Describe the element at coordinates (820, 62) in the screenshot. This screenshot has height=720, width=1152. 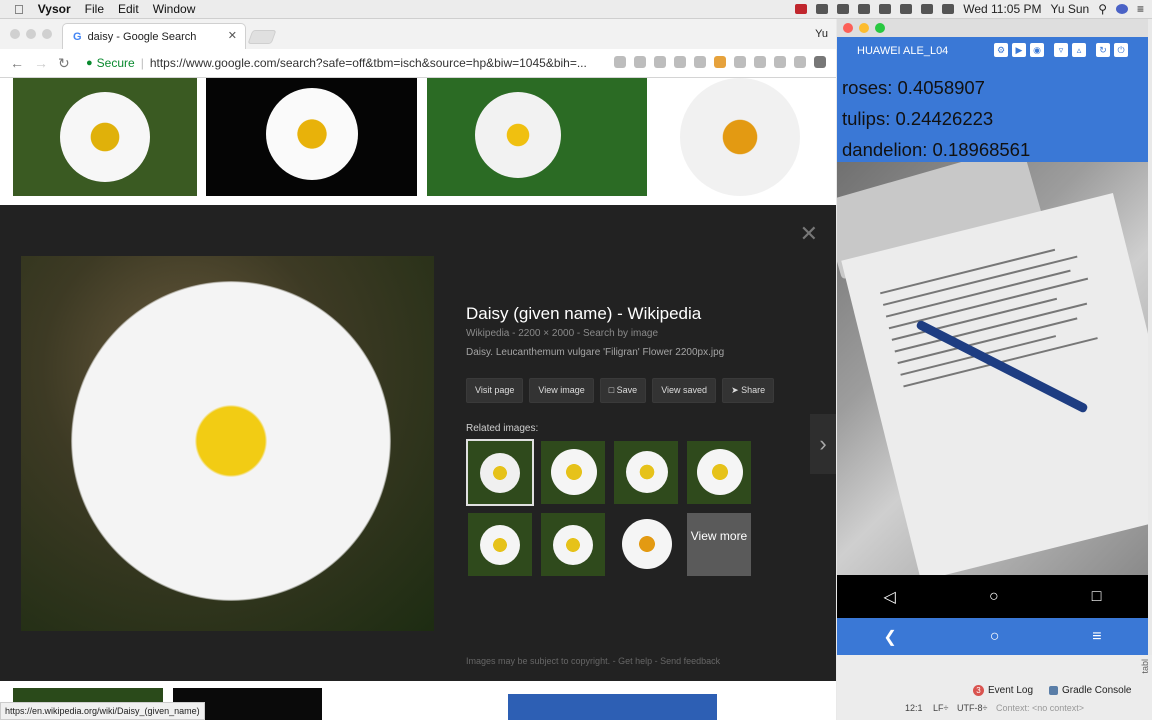
I see `menu-icon` at that location.